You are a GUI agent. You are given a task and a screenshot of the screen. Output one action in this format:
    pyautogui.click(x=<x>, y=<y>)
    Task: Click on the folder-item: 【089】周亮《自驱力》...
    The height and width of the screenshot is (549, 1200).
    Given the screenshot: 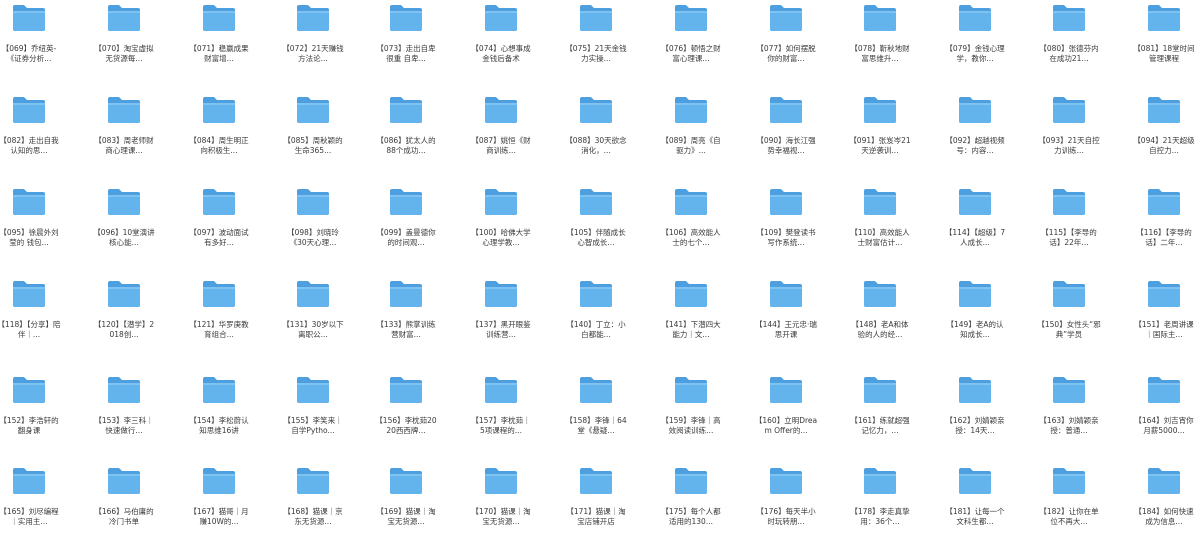 What is the action you would take?
    pyautogui.click(x=691, y=135)
    